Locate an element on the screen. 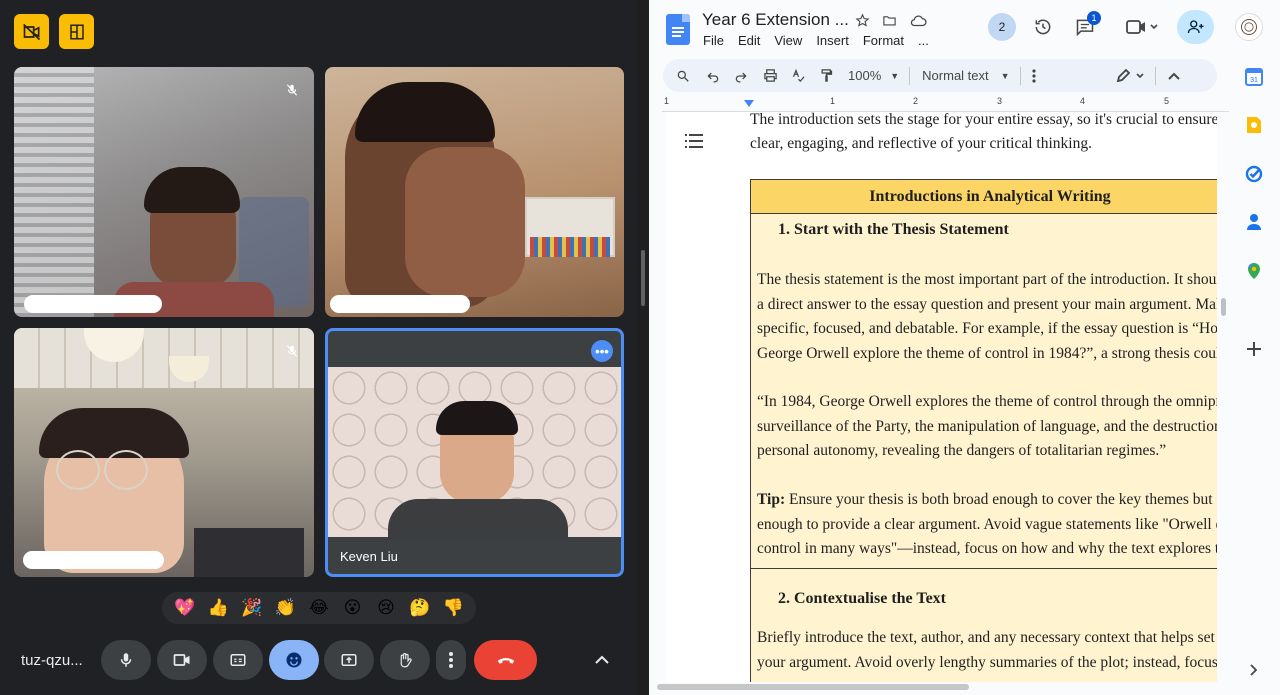  reaction-surprised: 😮 is located at coordinates (353, 608).